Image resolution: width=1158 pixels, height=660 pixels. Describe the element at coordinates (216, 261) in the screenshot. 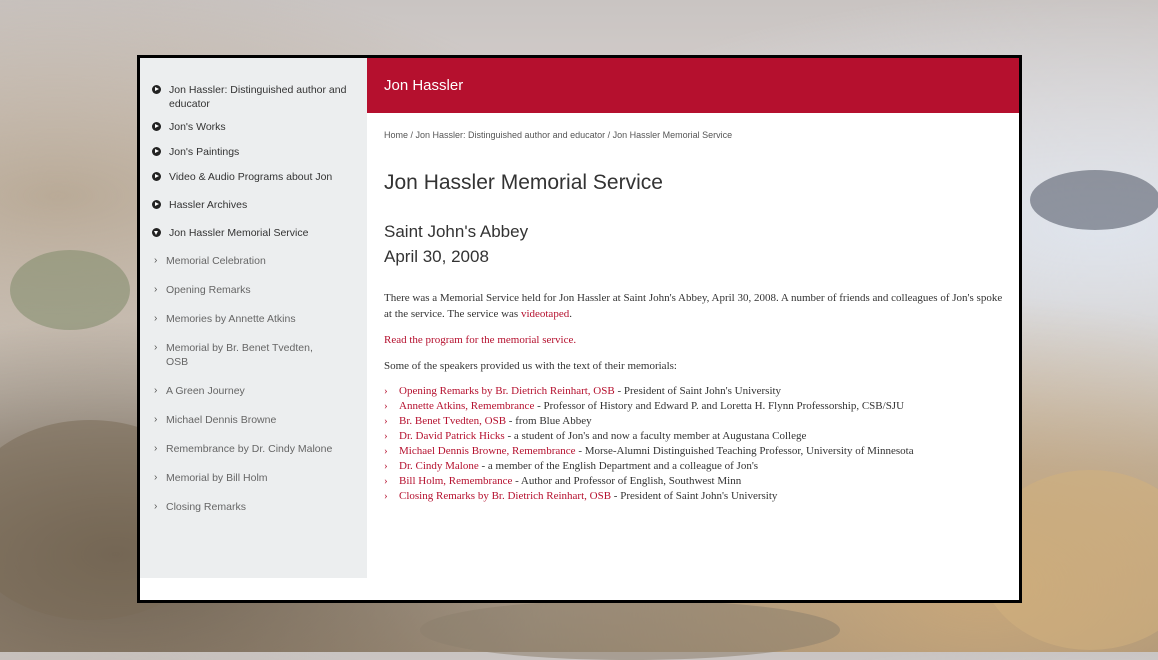

I see `sidebar-subitem-label: Memorial Celebration` at that location.